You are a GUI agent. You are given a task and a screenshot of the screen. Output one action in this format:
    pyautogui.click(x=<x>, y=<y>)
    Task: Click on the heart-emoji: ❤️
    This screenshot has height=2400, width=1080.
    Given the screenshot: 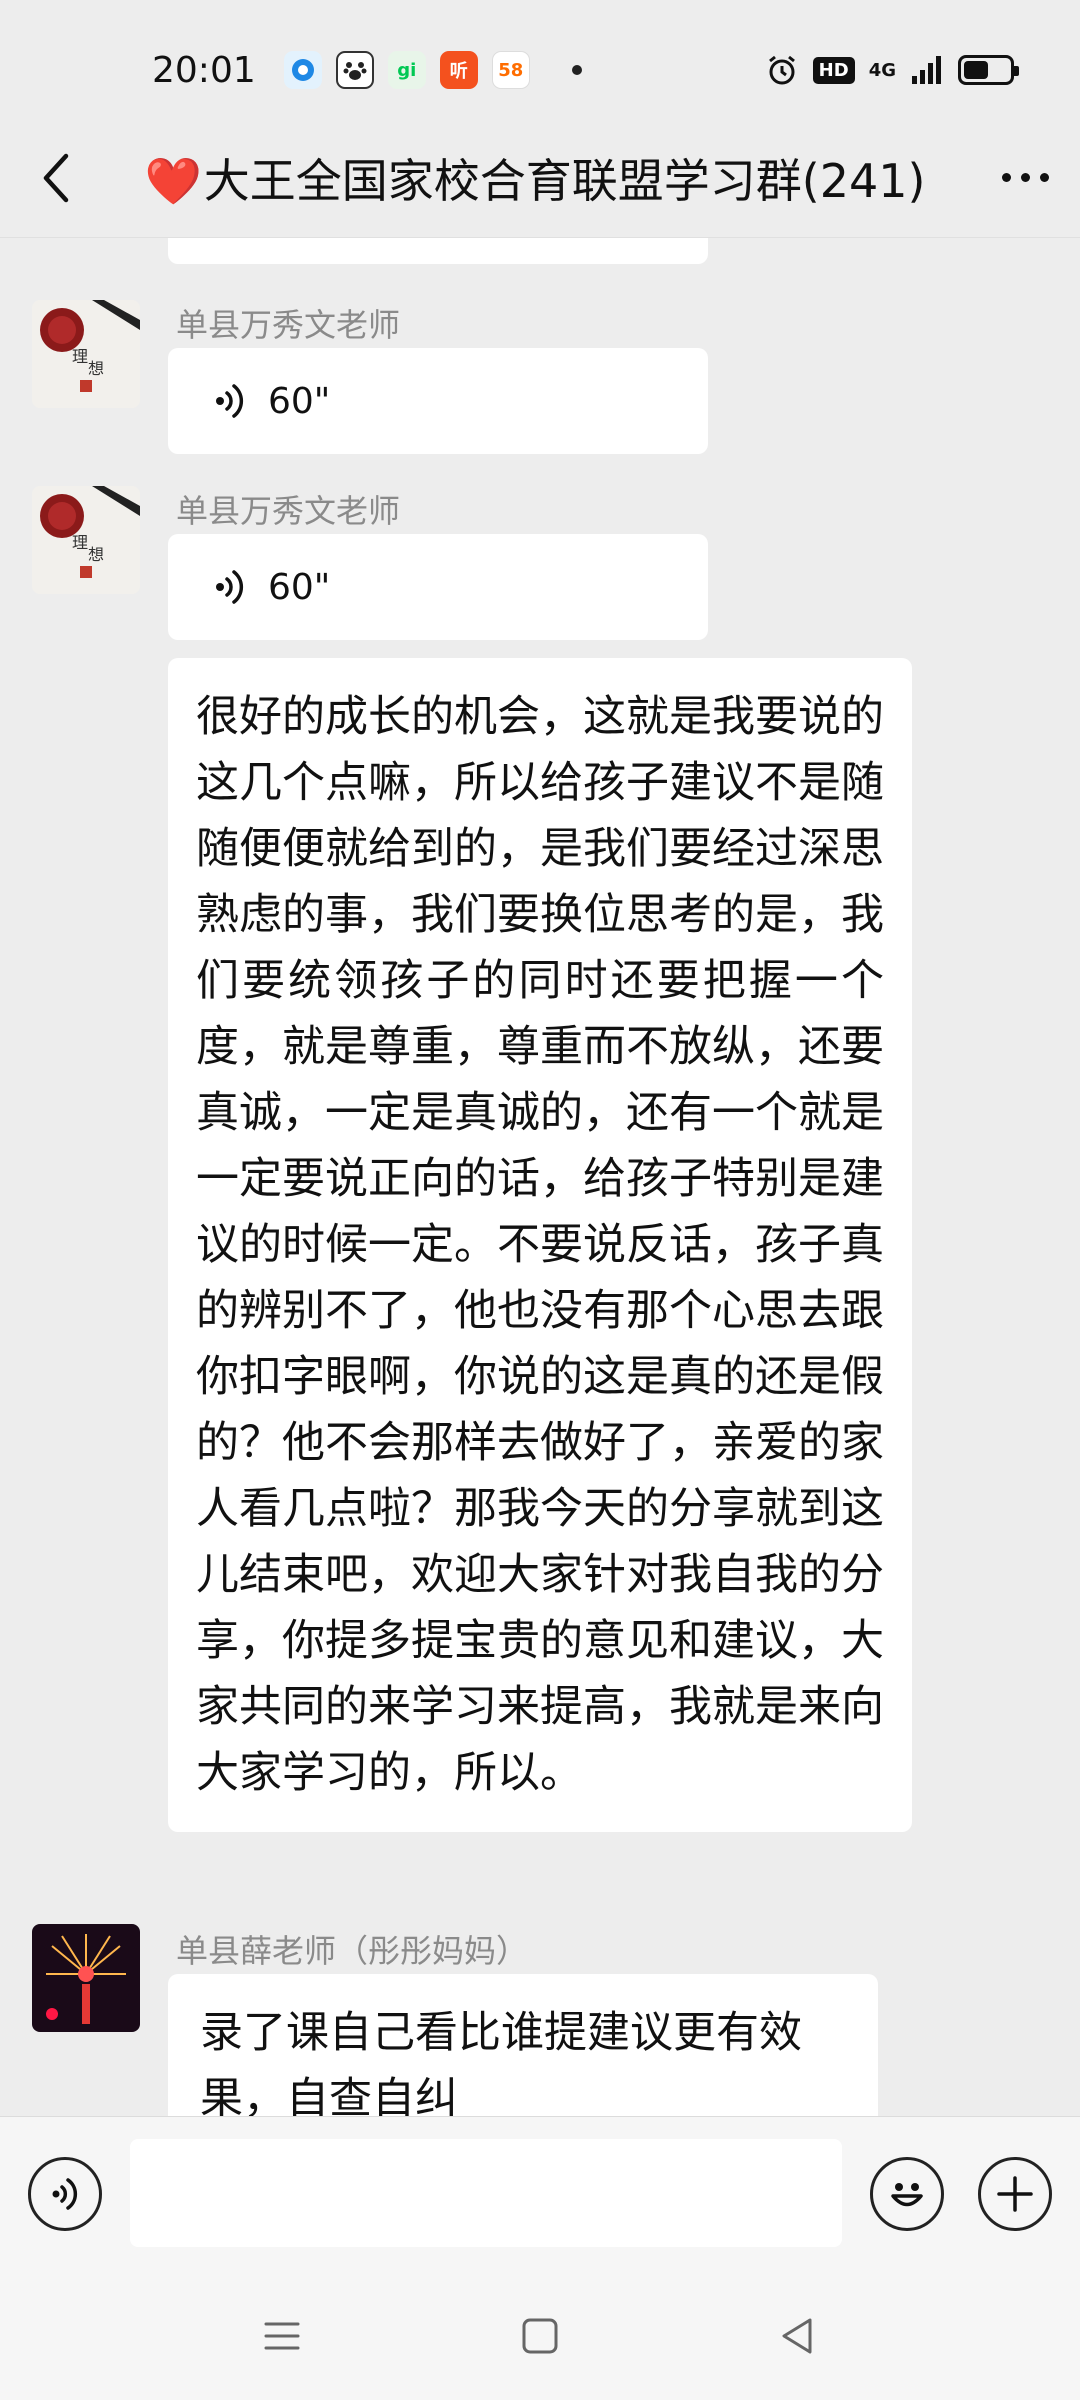 What is the action you would take?
    pyautogui.click(x=173, y=180)
    